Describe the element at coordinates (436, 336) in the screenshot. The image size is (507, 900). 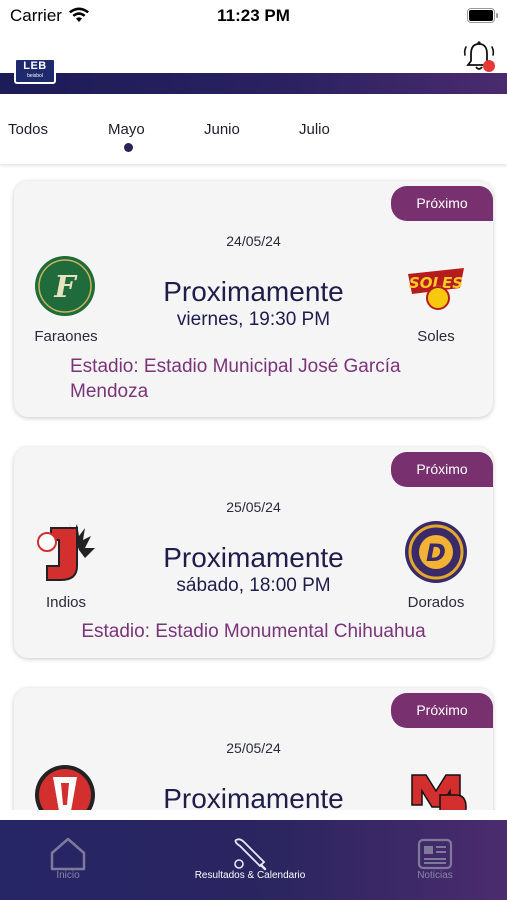
I see `away-team-name: Soles` at that location.